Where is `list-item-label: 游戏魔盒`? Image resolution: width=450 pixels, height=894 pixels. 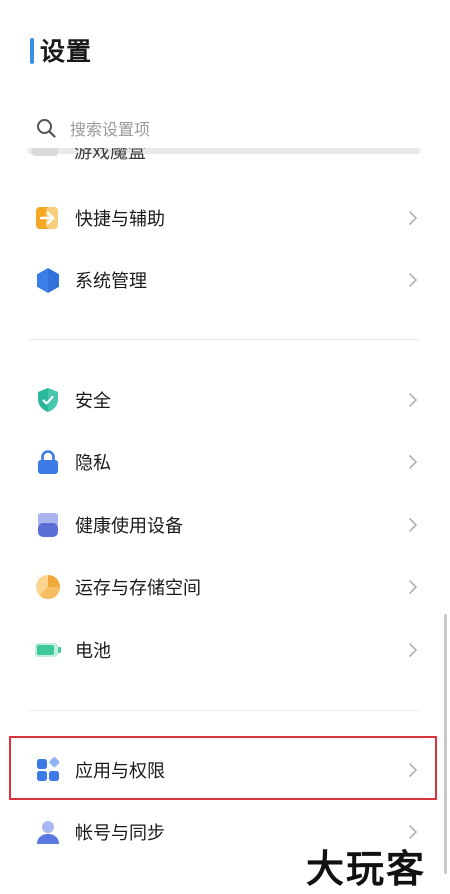 list-item-label: 游戏魔盒 is located at coordinates (110, 155).